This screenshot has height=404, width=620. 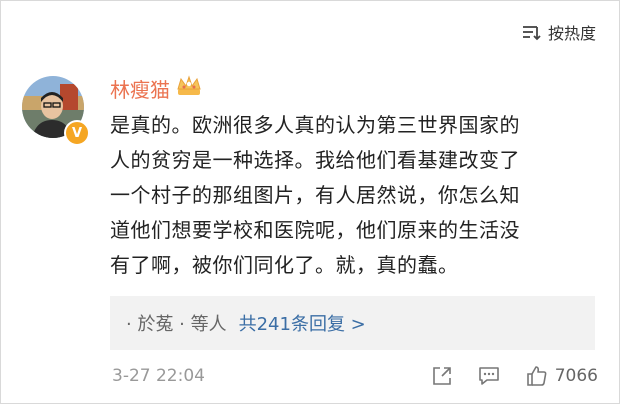 I want to click on reply-users: · 於菟 · 等人, so click(x=176, y=324).